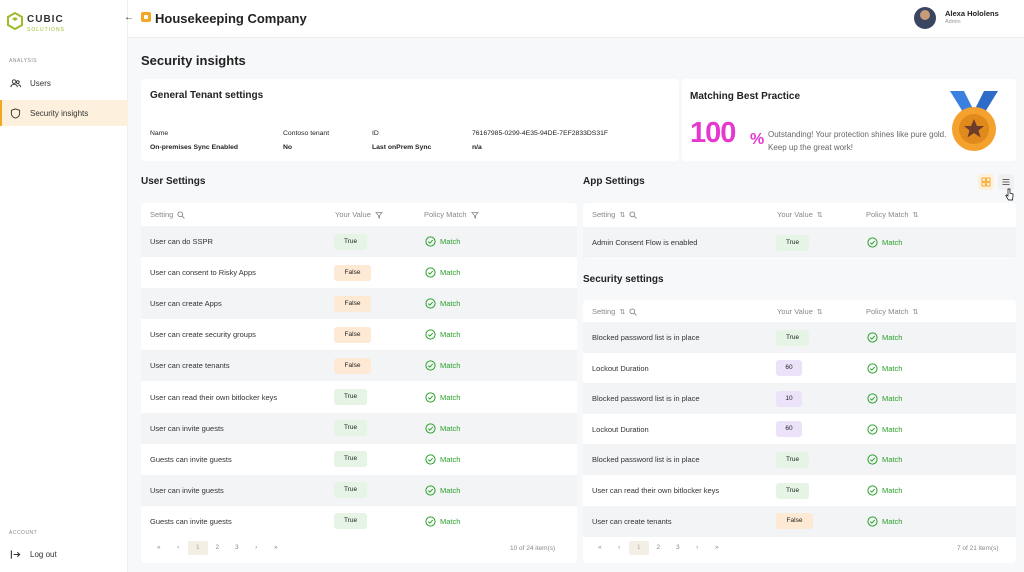 Image resolution: width=1024 pixels, height=572 pixels. I want to click on name-value: Contoso tenant, so click(306, 133).